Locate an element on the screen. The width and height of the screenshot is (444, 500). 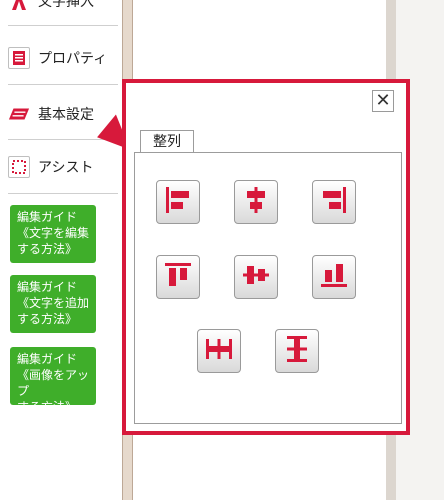
align-top-icon is located at coordinates (178, 277).